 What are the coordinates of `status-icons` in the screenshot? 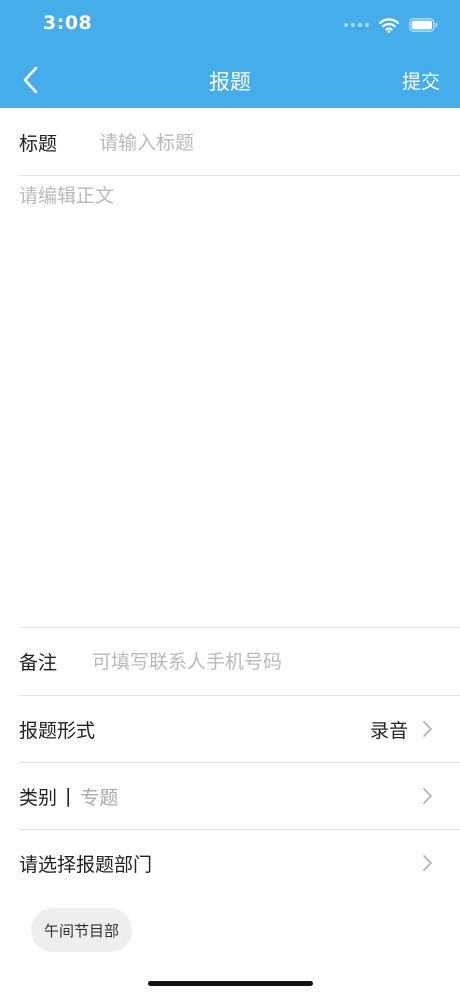 It's located at (391, 25).